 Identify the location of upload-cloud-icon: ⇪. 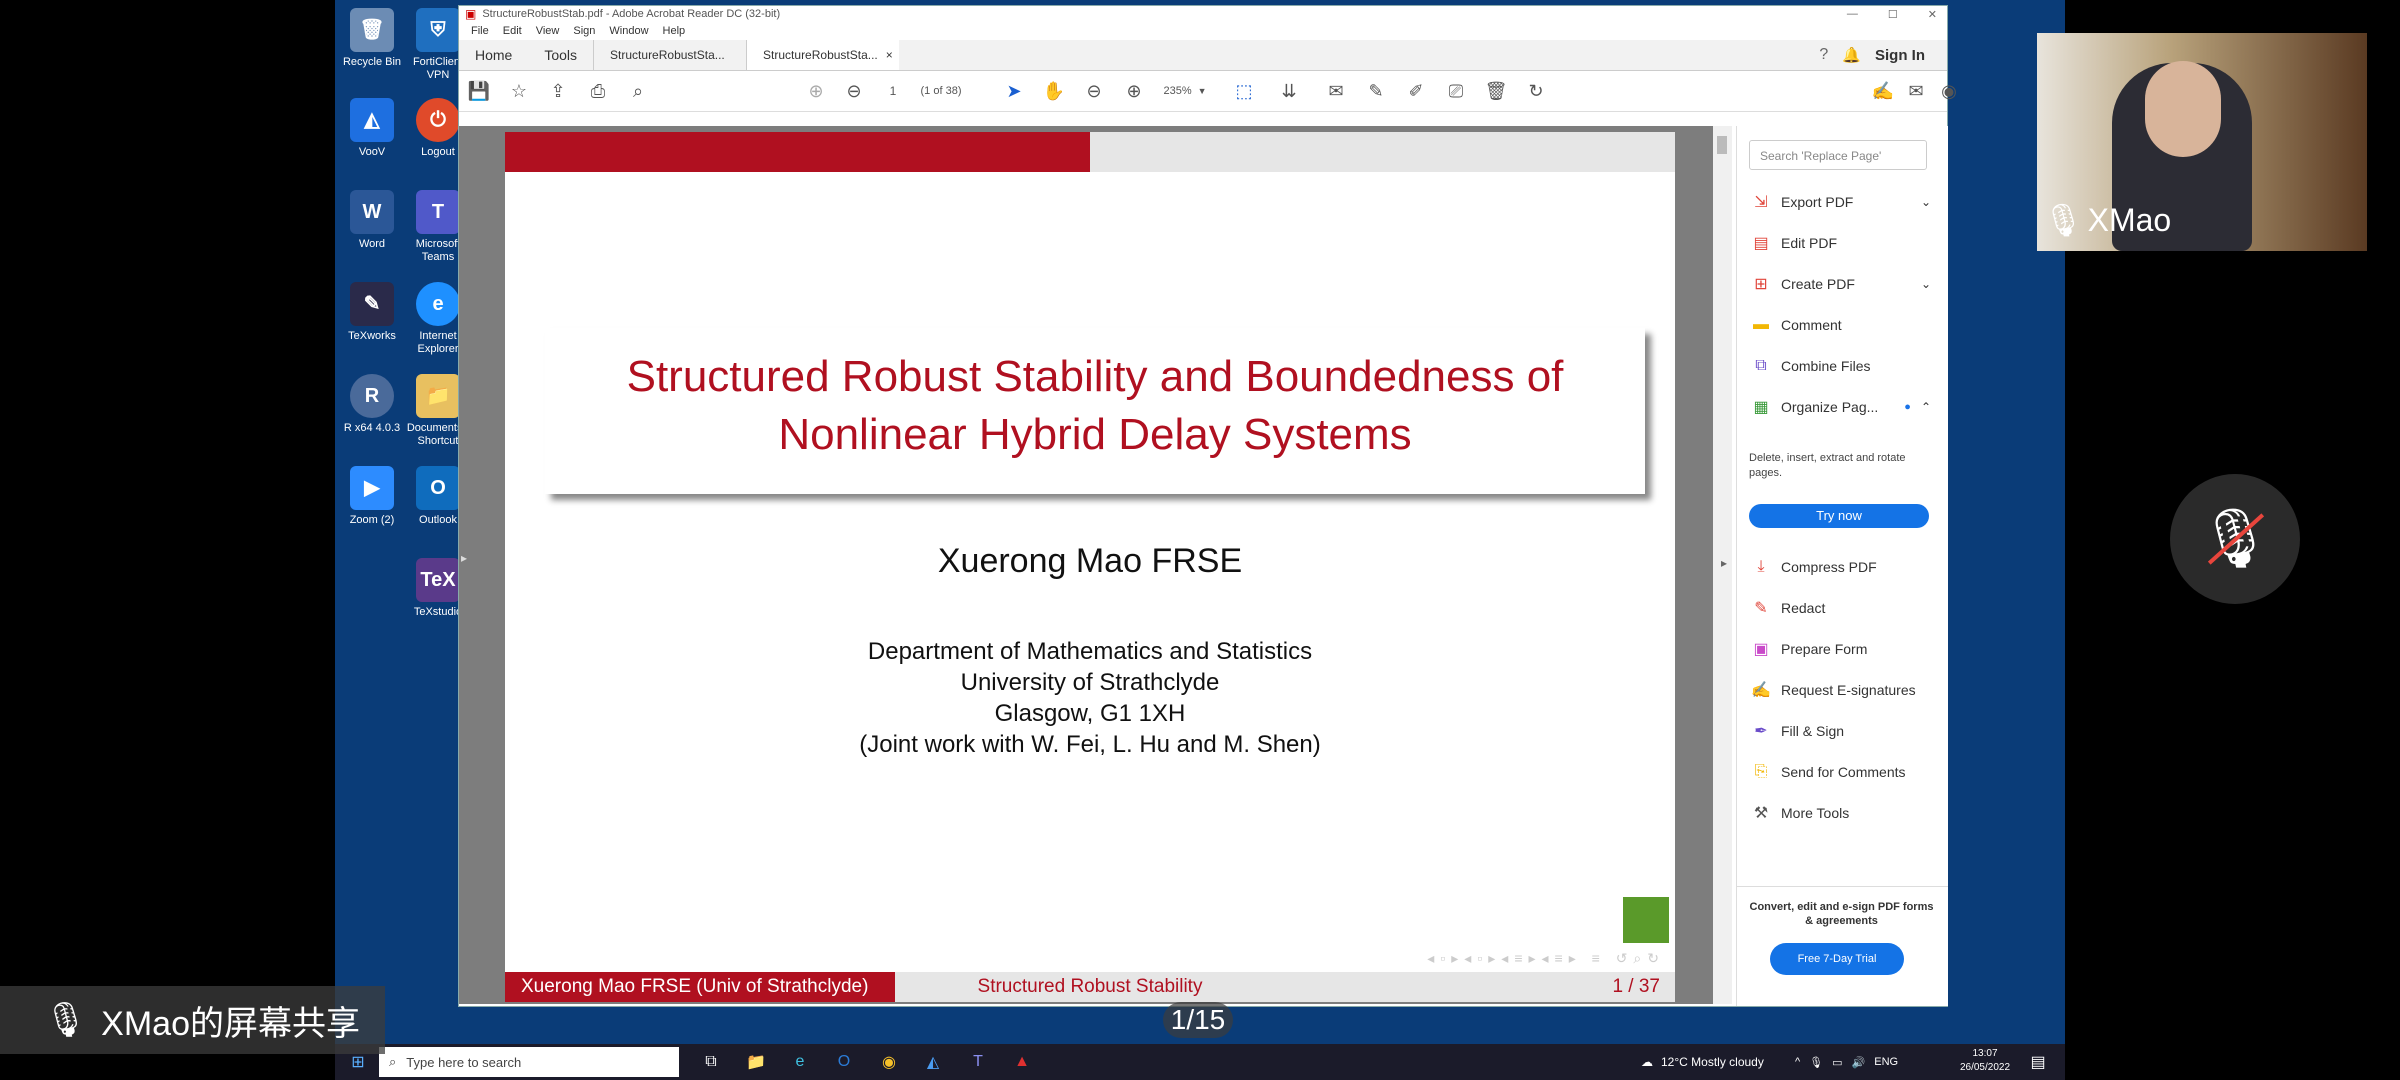
(558, 91).